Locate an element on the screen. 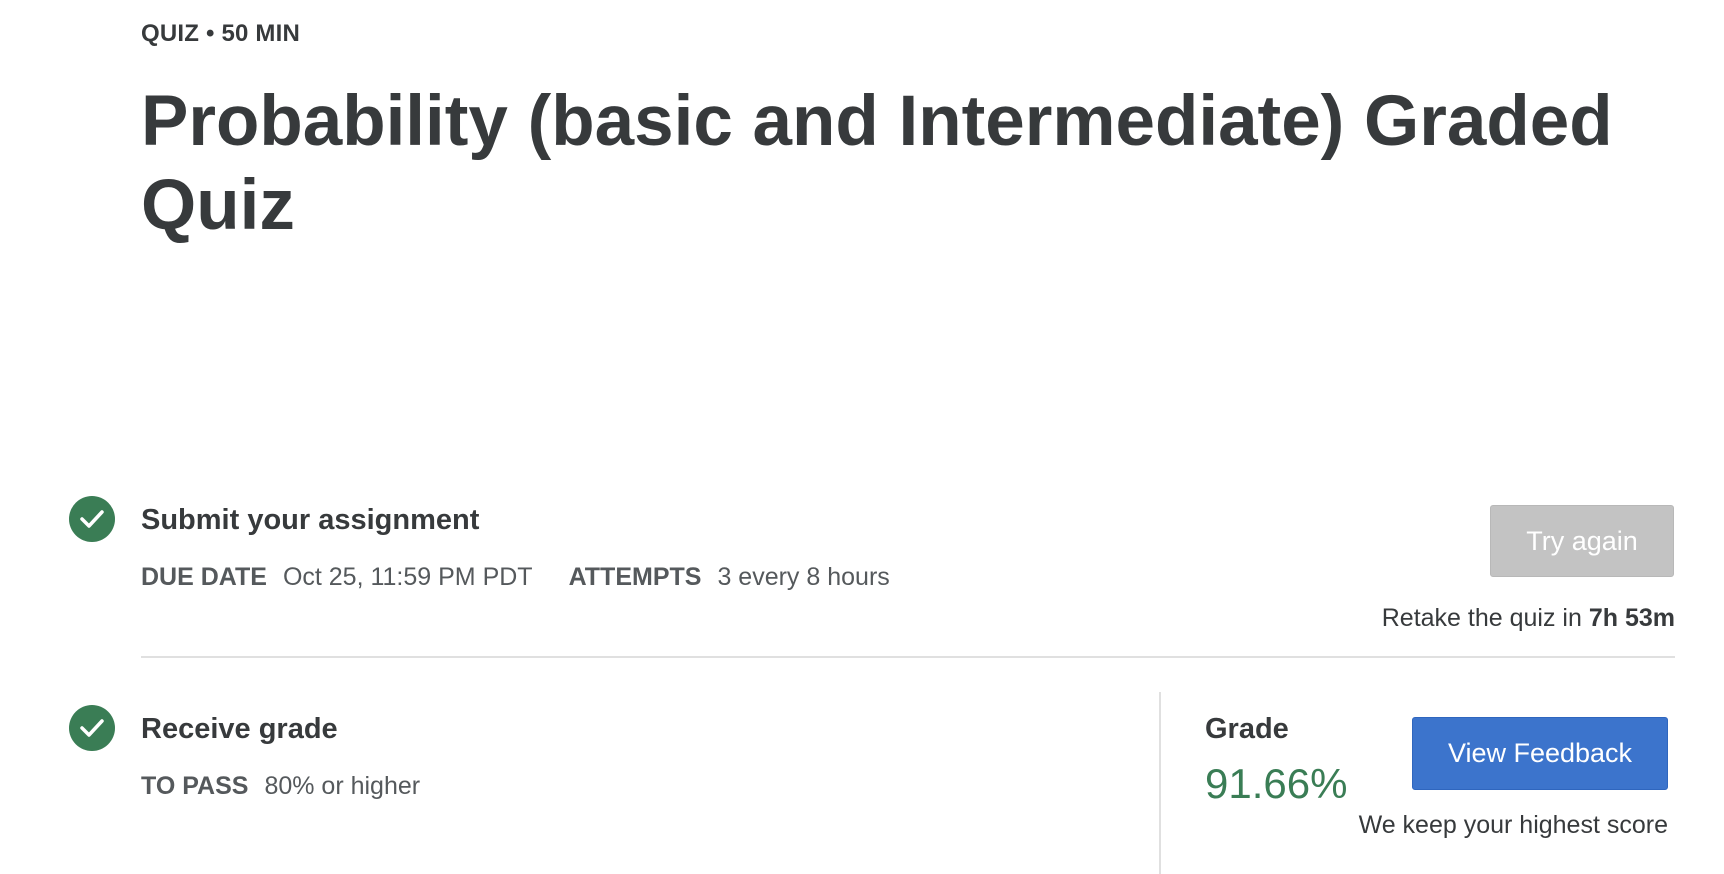 This screenshot has height=874, width=1724. grade-divider is located at coordinates (1160, 783).